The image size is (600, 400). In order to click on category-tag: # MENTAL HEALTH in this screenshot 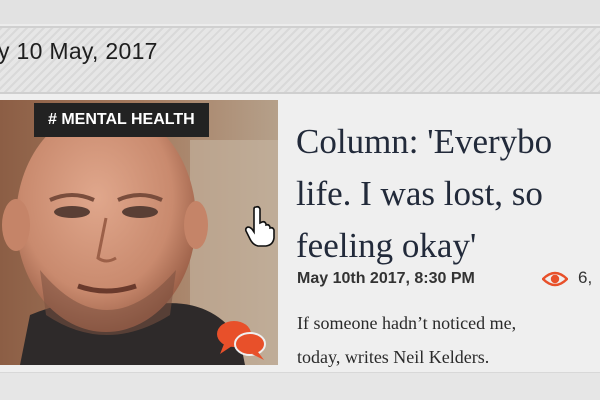, I will do `click(121, 120)`.